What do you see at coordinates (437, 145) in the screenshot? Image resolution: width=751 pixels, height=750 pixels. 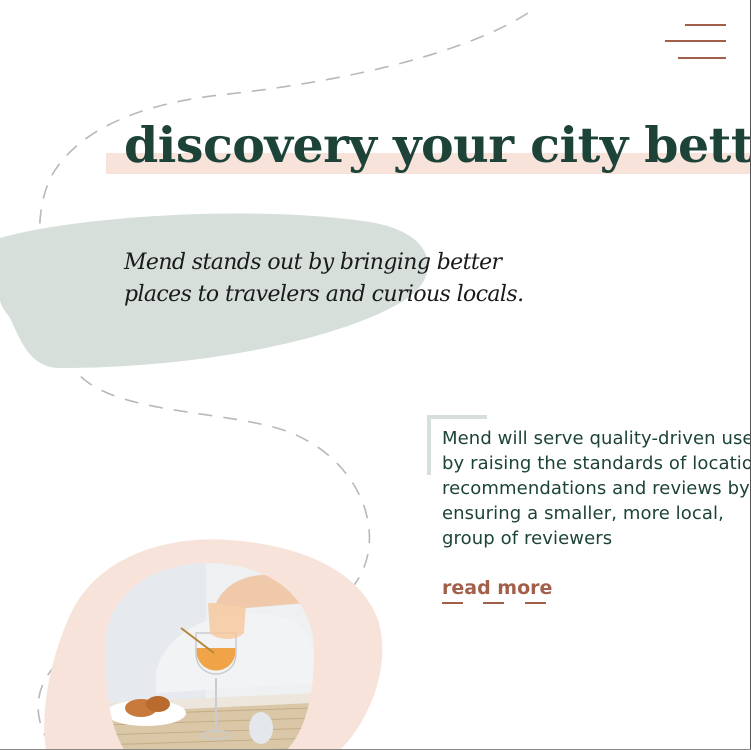 I see `page-title: discovery your city better` at bounding box center [437, 145].